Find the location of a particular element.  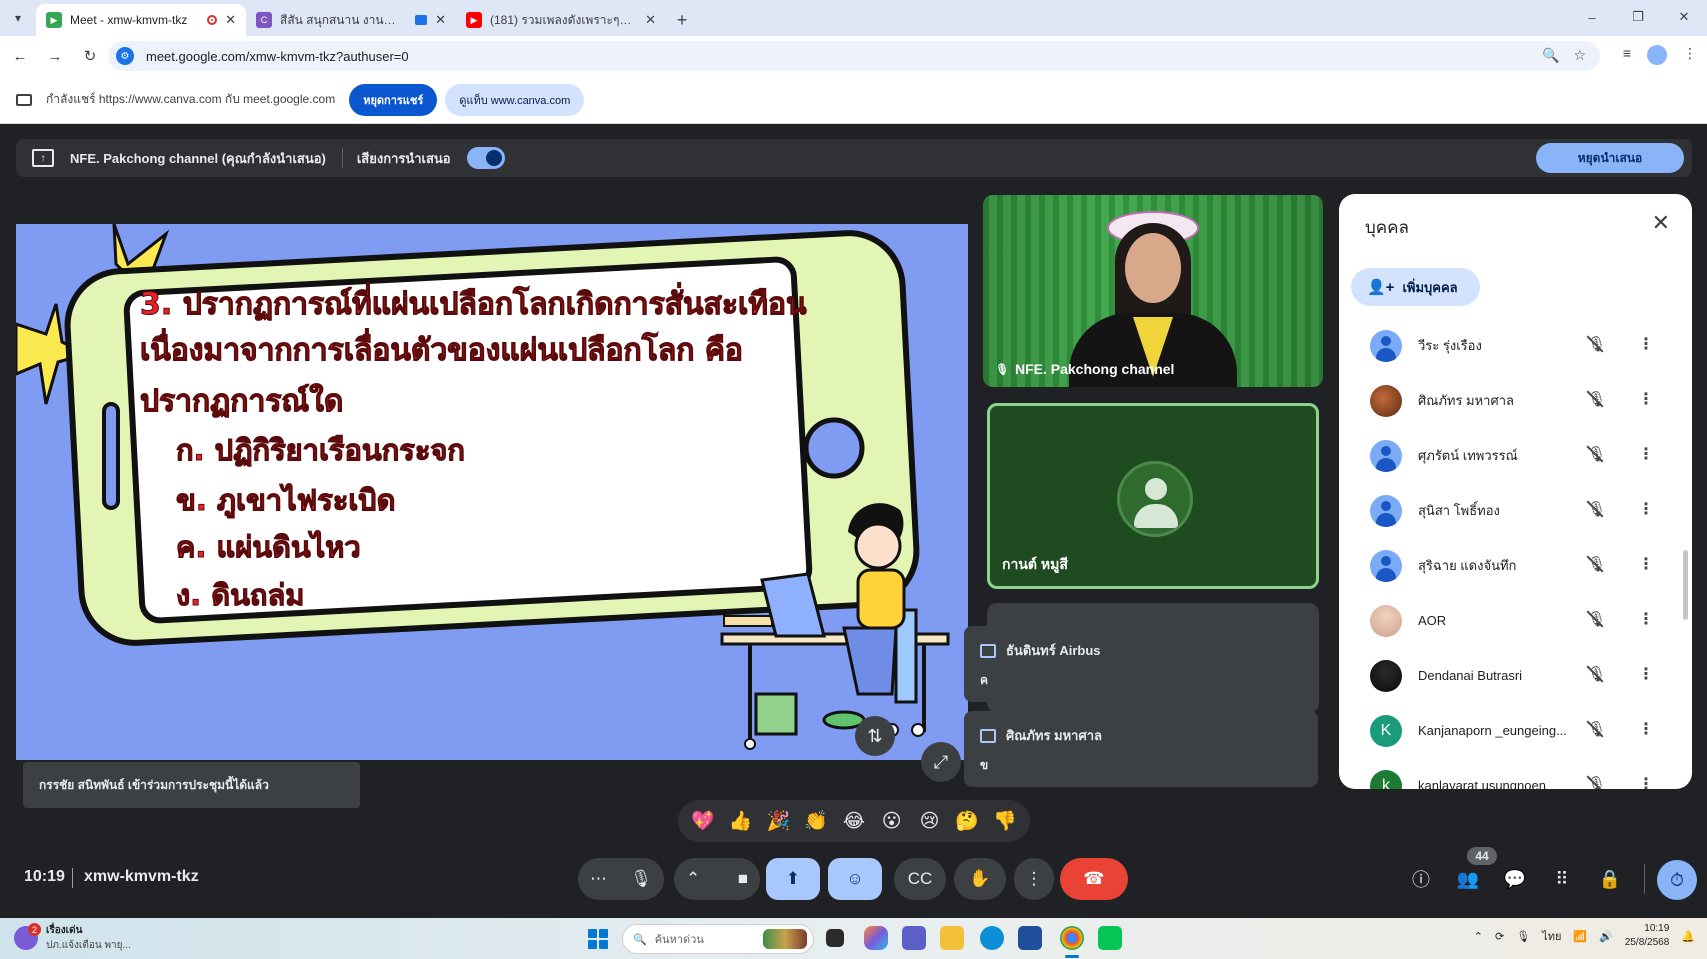

participant-row: สุริฉาย แดงจันทึก 🎙 ⋮ is located at coordinates (1515, 565).